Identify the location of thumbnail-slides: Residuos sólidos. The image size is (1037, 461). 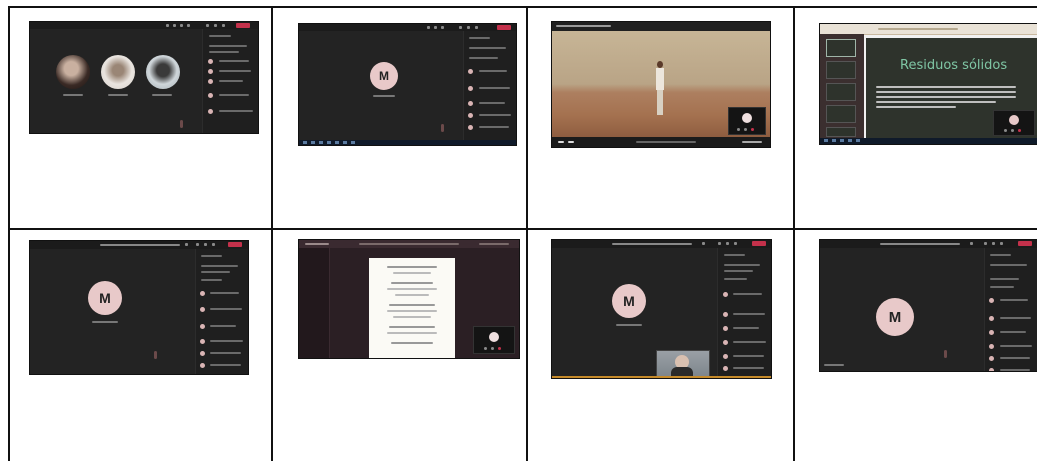
(928, 84).